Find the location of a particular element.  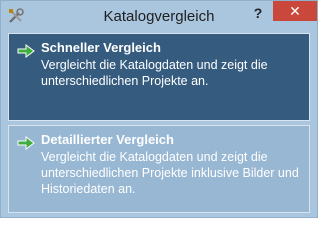

window-title: Katalogvergleich is located at coordinates (159, 16).